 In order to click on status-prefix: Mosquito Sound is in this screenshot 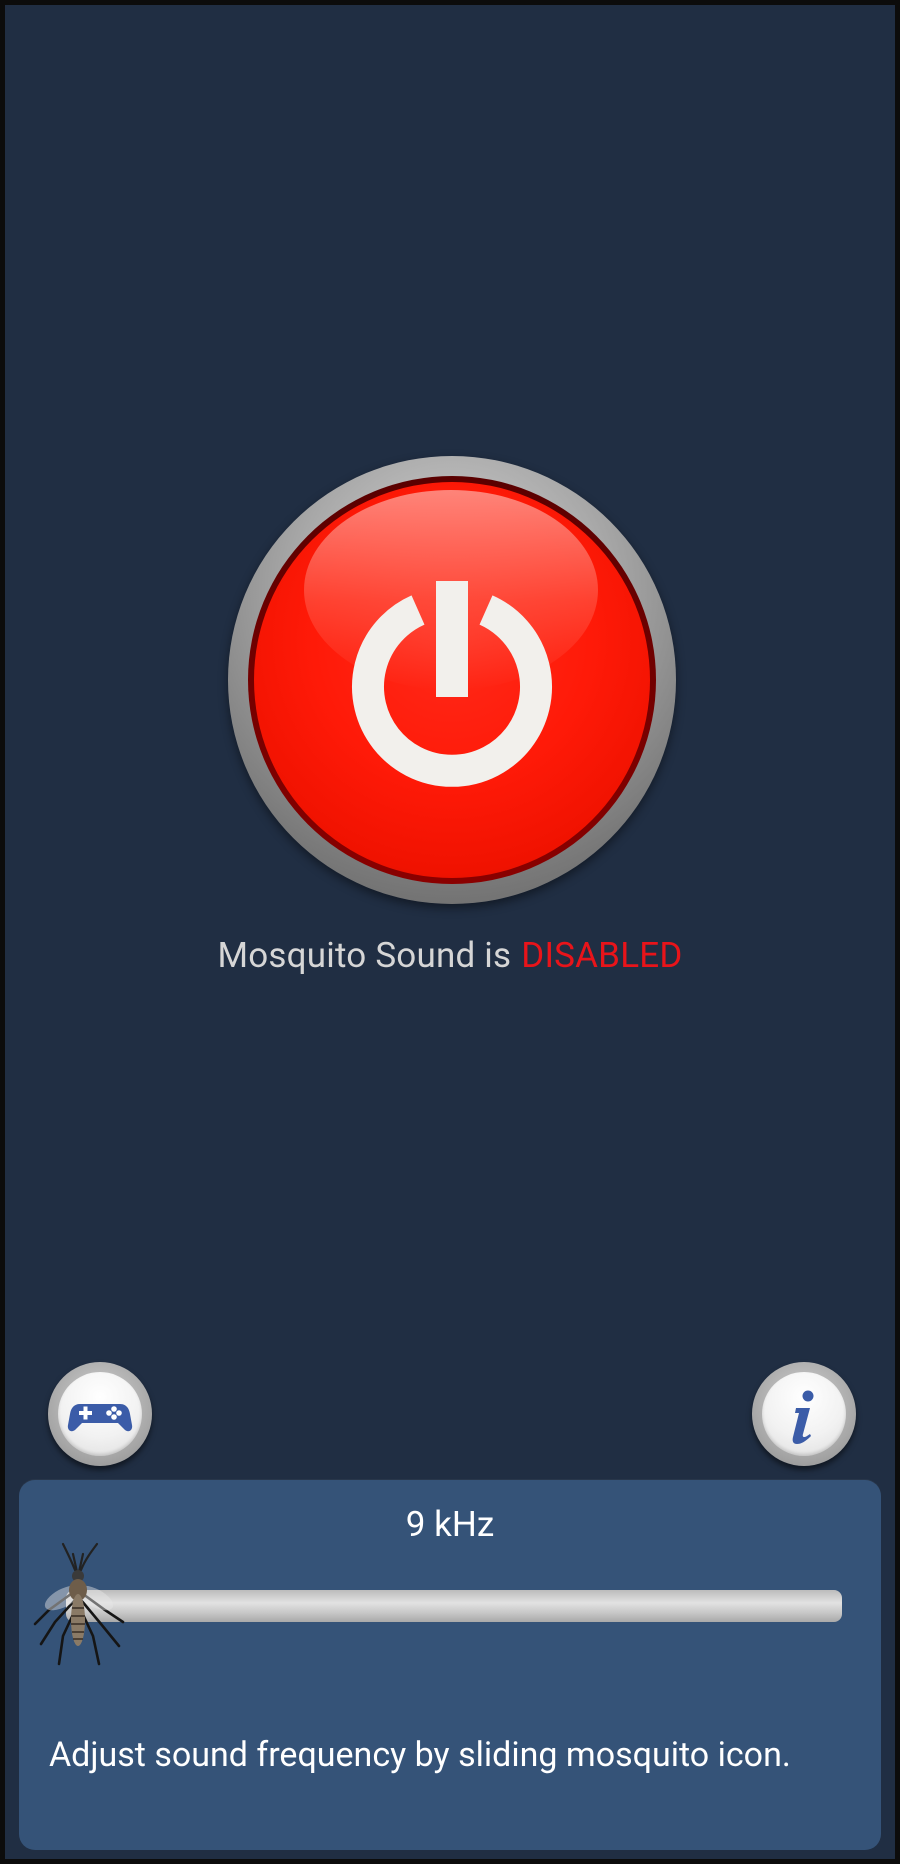, I will do `click(364, 955)`.